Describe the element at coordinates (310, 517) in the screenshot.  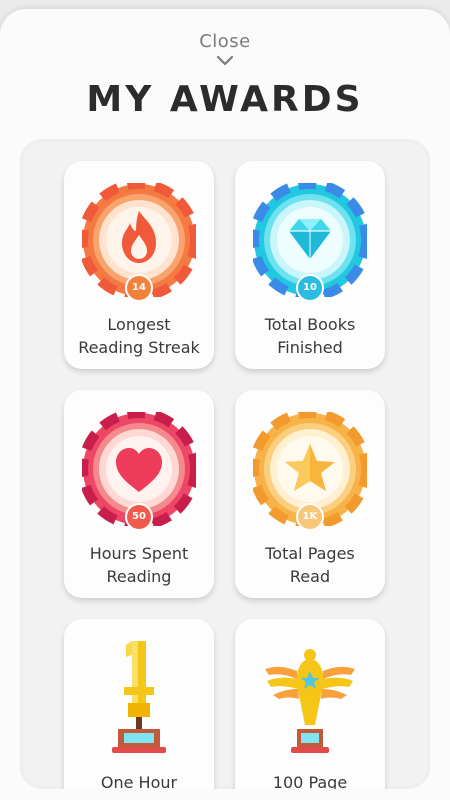
I see `pages-count-badge: 1K` at that location.